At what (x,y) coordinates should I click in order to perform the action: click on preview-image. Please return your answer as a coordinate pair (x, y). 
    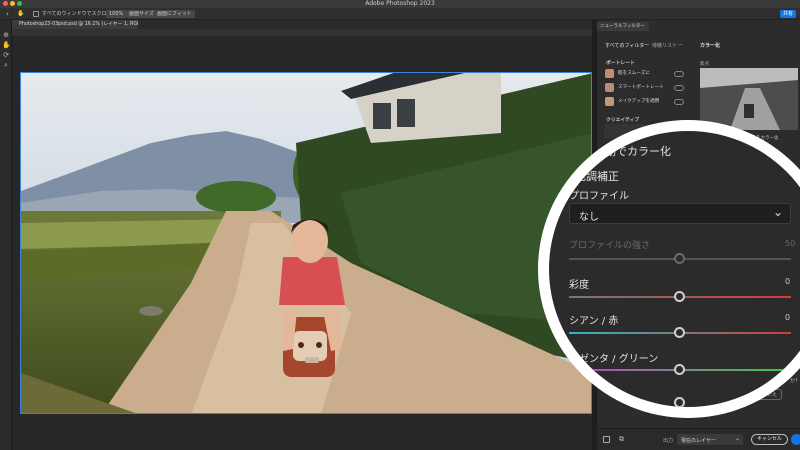
    Looking at the image, I should click on (749, 99).